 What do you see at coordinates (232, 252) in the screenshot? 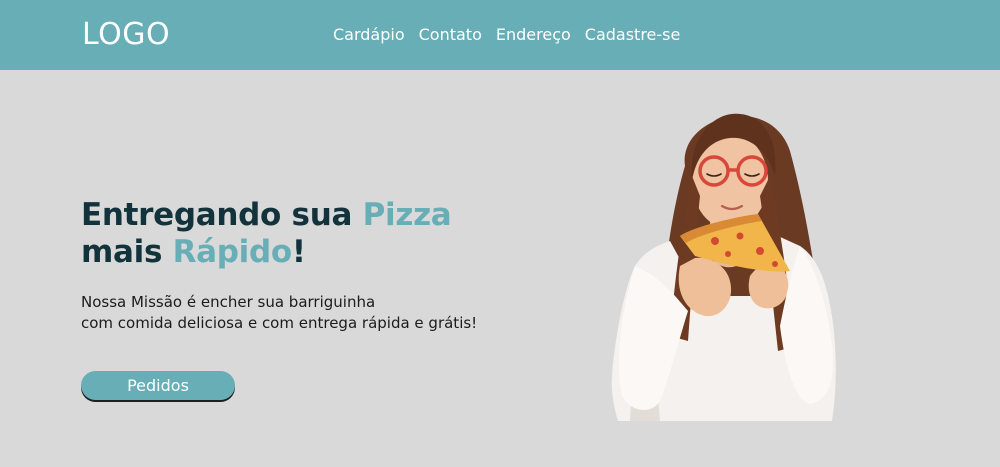
I see `hero-title-accent-rapido: Rápido` at bounding box center [232, 252].